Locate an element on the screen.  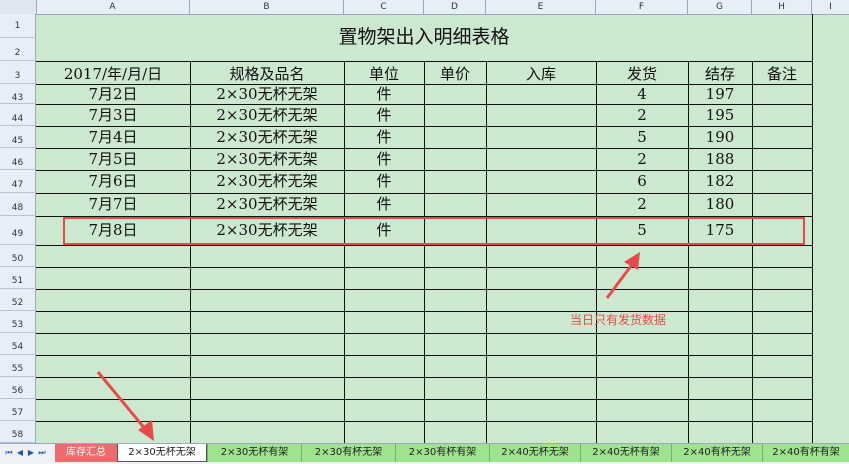
sheet-tab: 2×40有杯无架 is located at coordinates (716, 453).